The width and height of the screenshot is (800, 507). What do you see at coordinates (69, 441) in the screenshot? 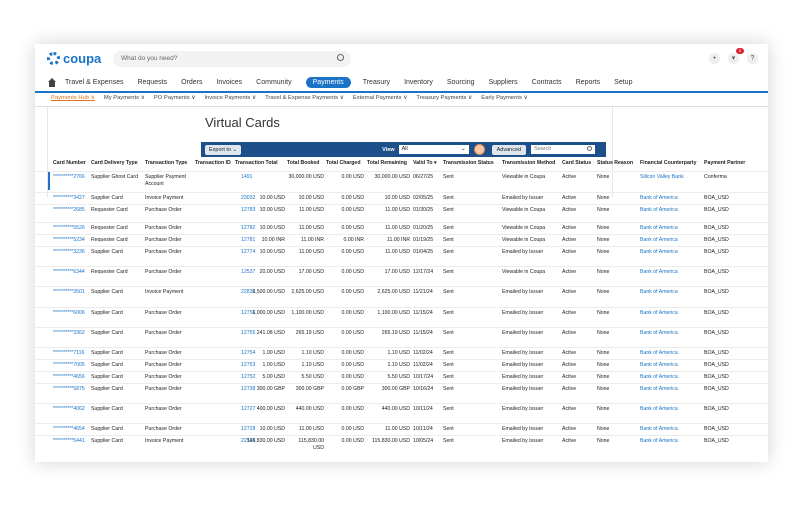
I see `table-cell: **********5441` at bounding box center [69, 441].